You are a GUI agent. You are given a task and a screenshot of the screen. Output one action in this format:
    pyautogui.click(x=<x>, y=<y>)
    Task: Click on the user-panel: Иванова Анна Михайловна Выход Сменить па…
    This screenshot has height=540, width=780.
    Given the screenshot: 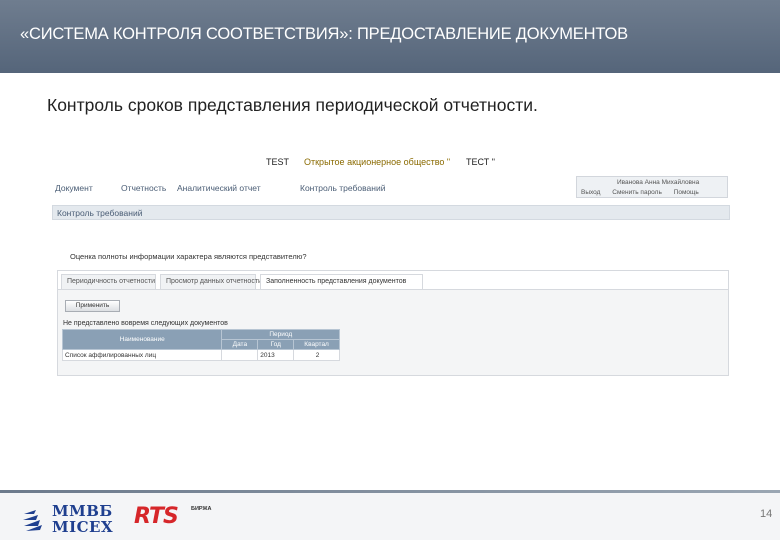 What is the action you would take?
    pyautogui.click(x=652, y=187)
    